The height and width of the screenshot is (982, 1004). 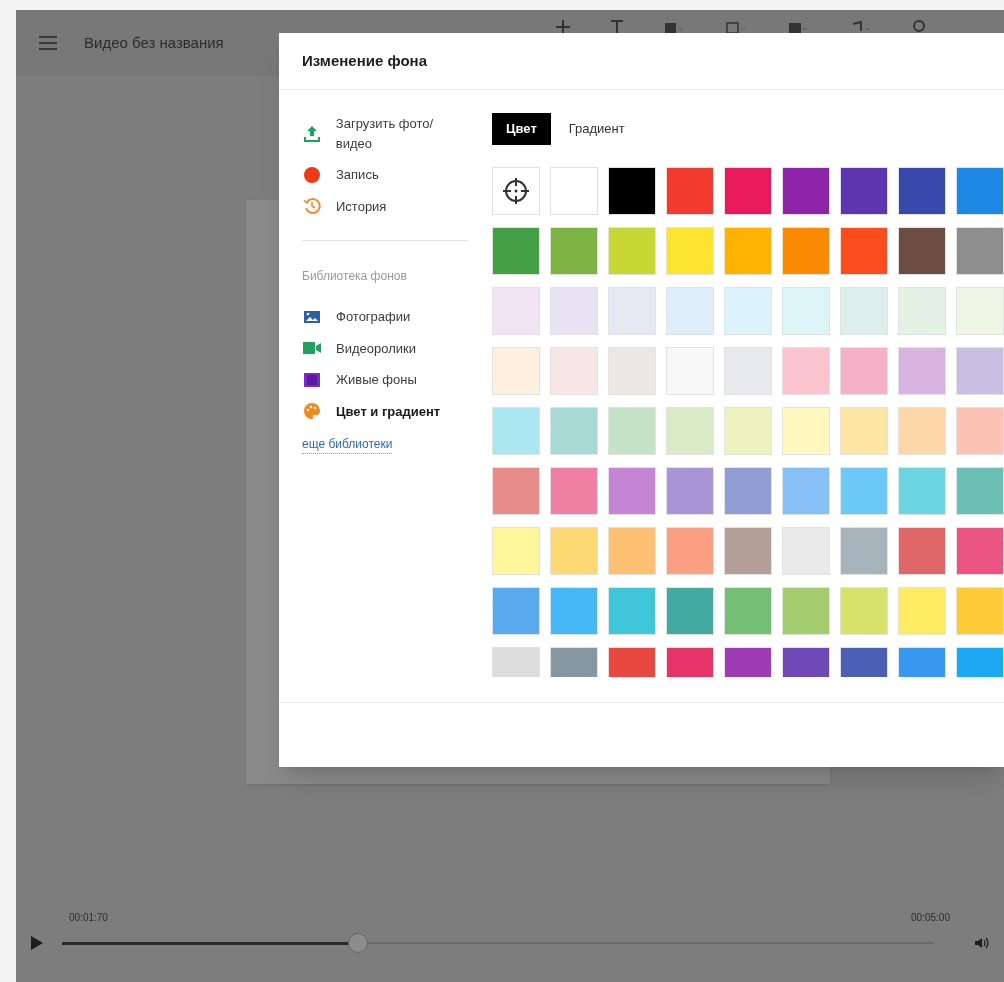 What do you see at coordinates (799, 26) in the screenshot?
I see `film-dropdown-icon` at bounding box center [799, 26].